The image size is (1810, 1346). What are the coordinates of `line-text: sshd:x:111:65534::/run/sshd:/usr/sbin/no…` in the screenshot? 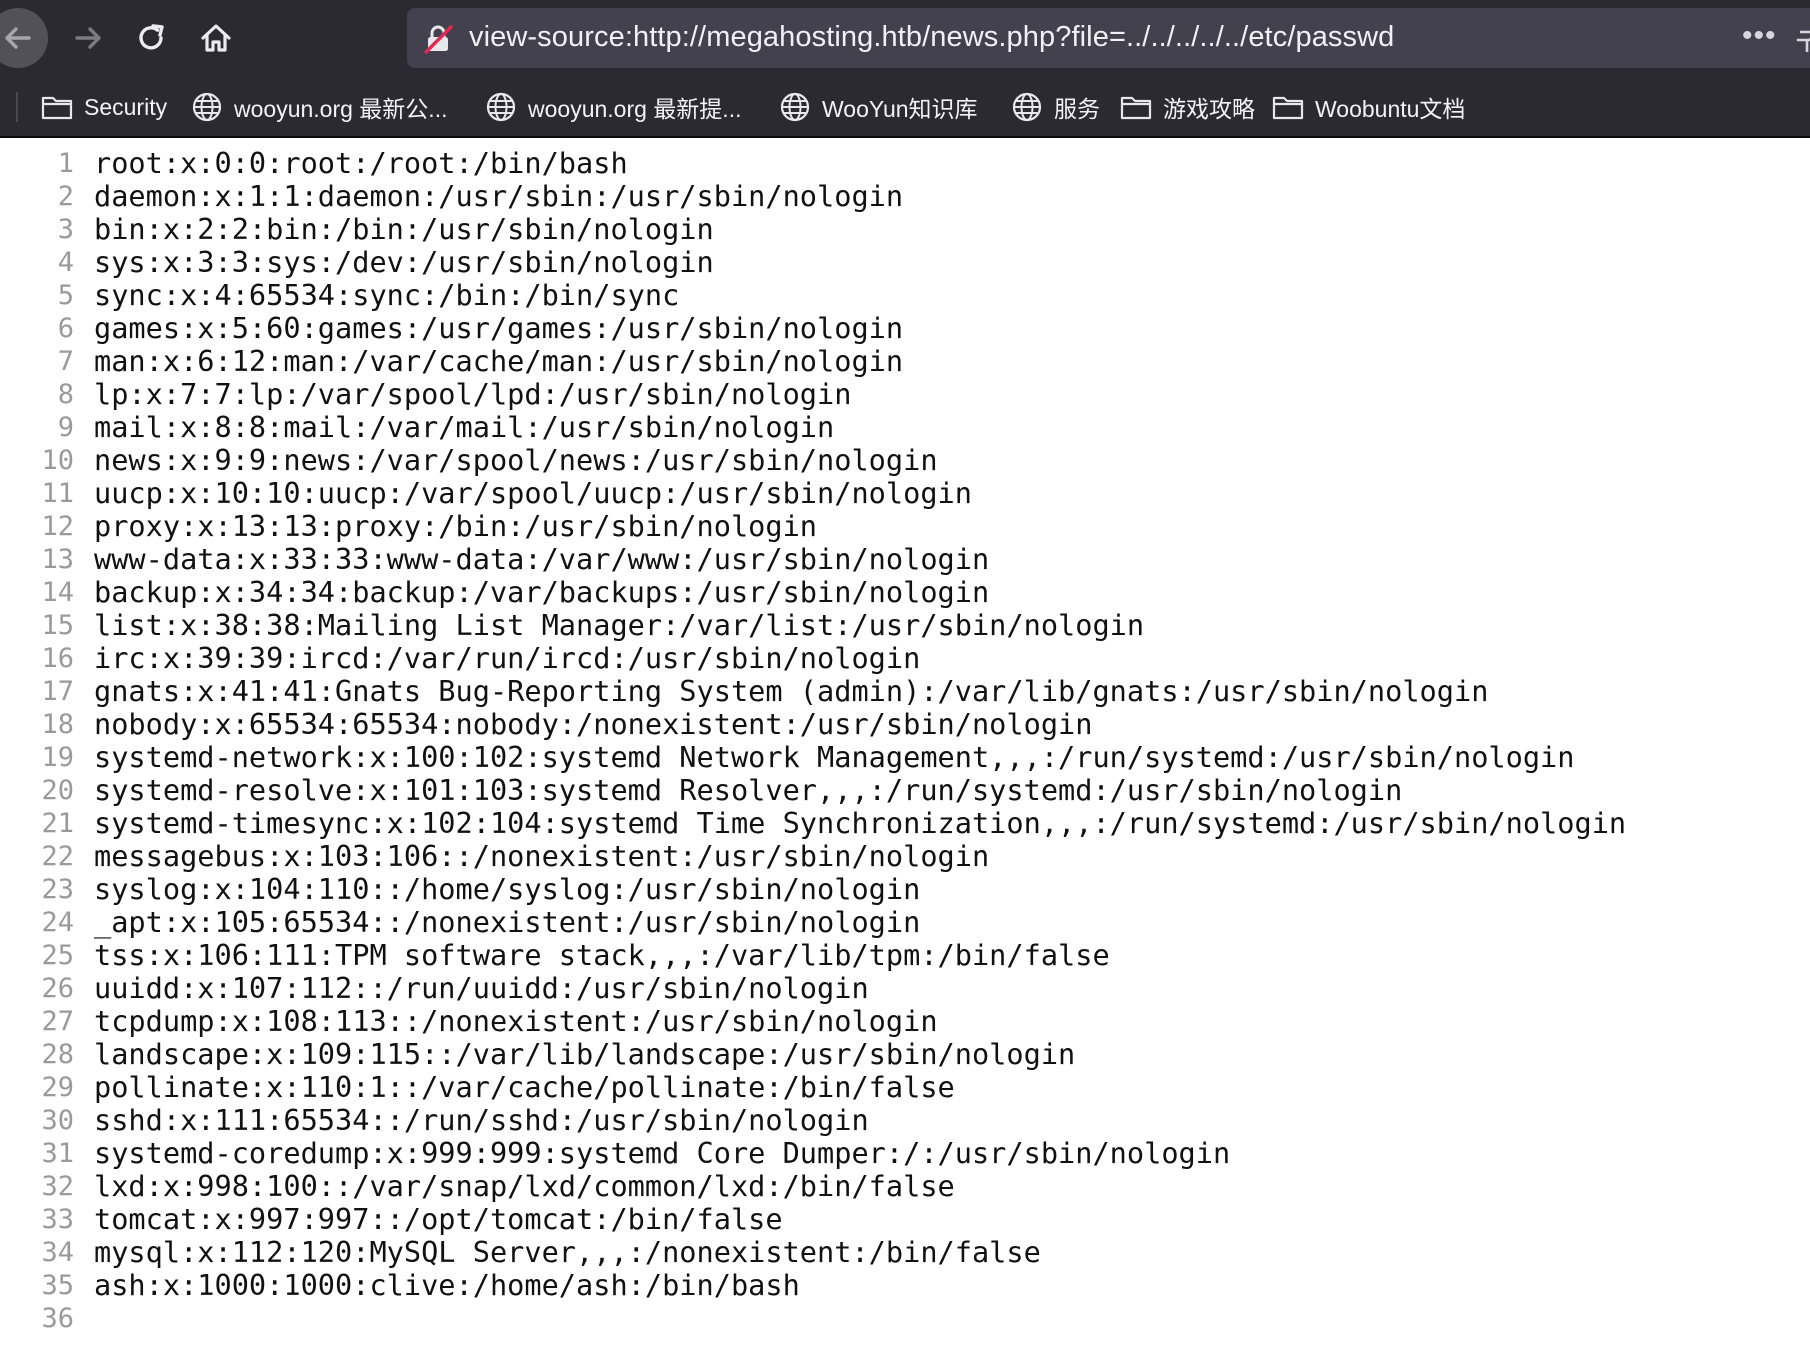 It's located at (481, 1120).